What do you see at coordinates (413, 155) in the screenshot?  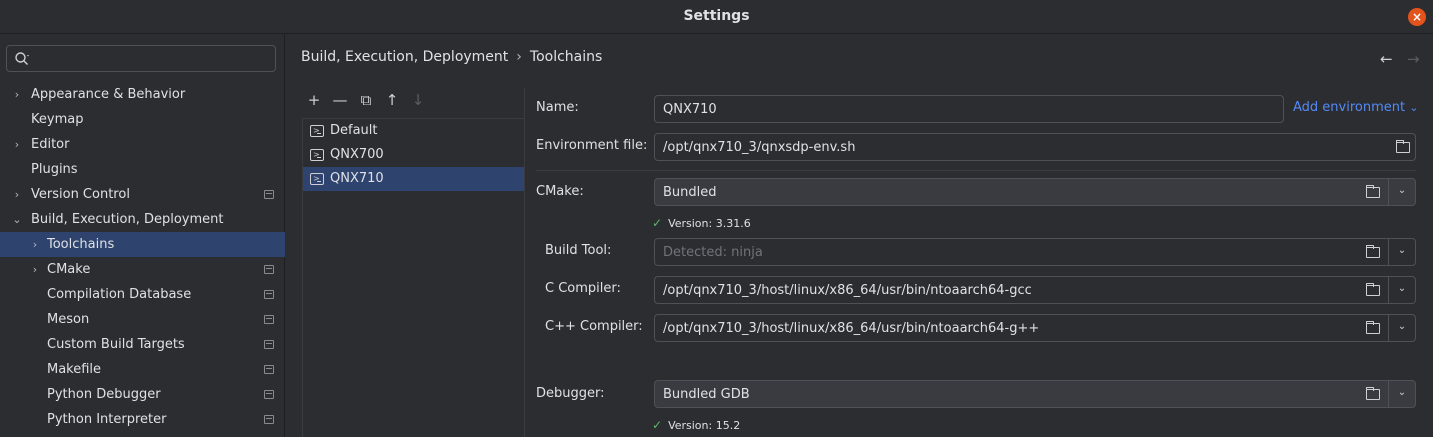 I see `toolchain-item: QNX700` at bounding box center [413, 155].